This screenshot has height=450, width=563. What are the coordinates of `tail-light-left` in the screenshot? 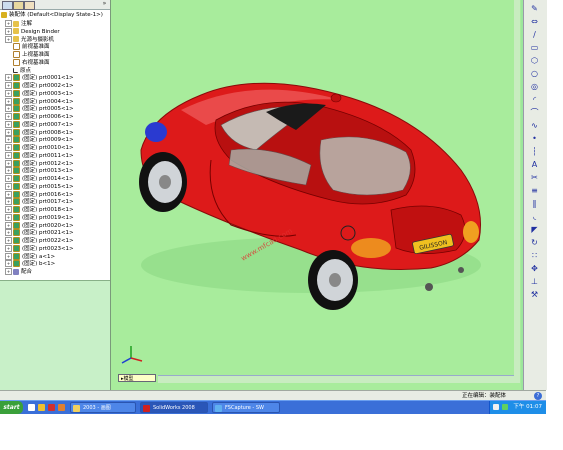 It's located at (371, 248).